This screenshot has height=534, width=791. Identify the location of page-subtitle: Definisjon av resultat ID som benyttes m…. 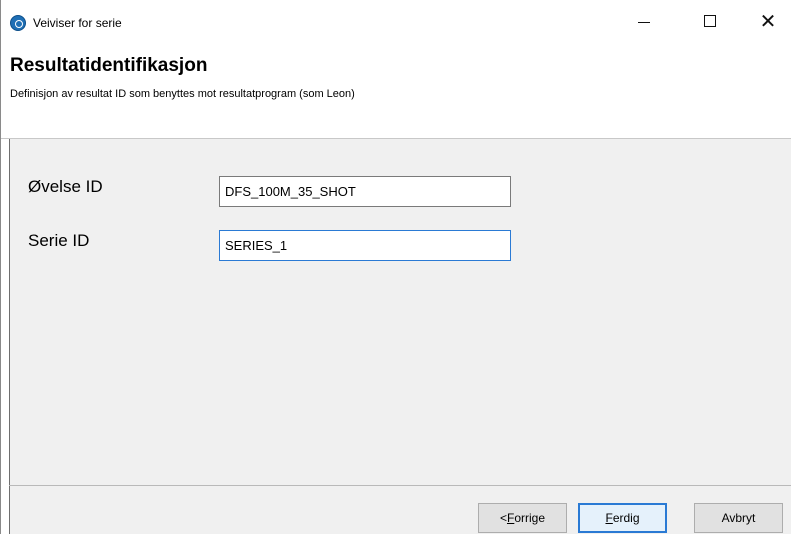
(182, 94).